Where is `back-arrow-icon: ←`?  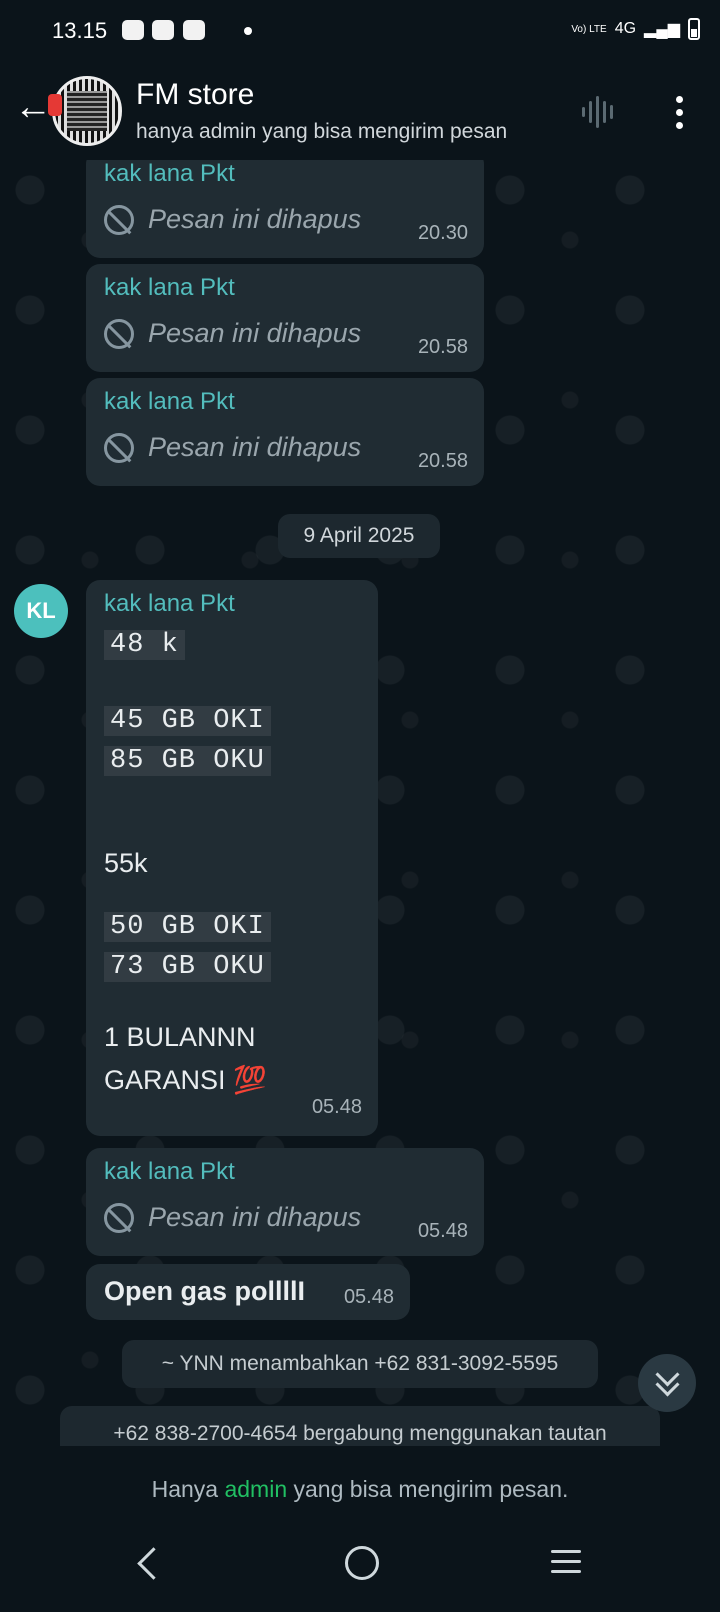 back-arrow-icon: ← is located at coordinates (33, 107).